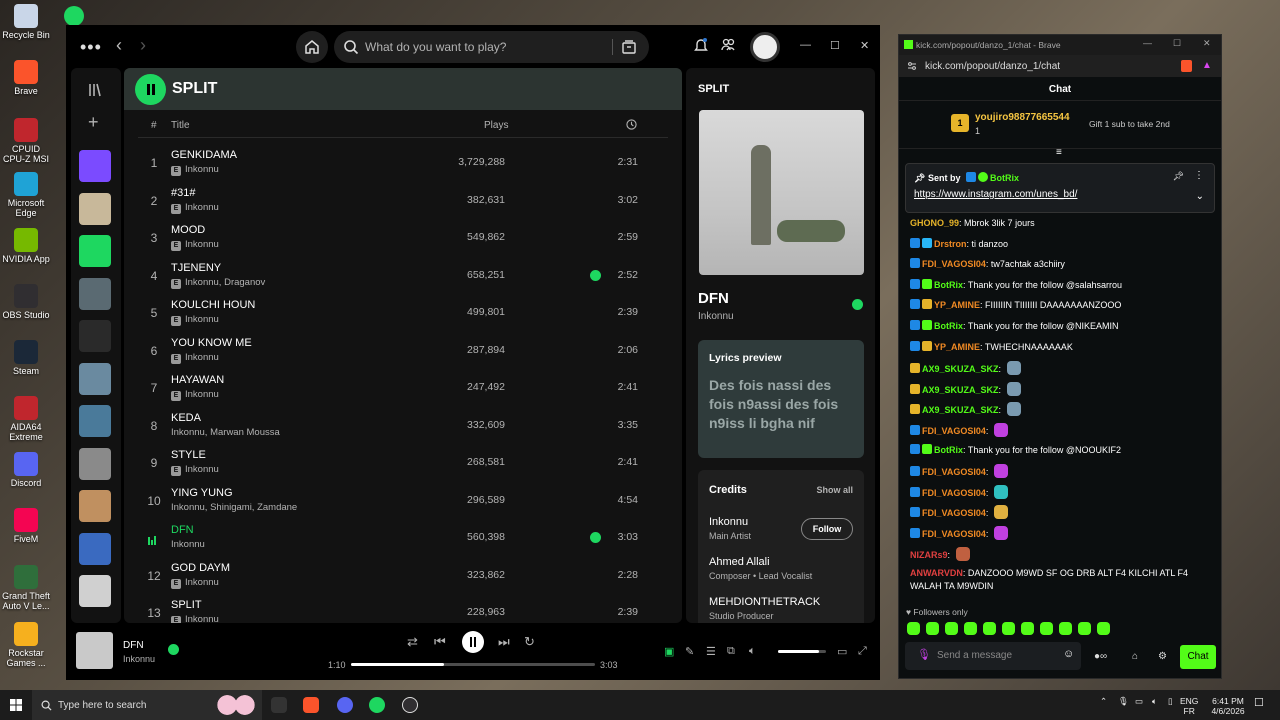 This screenshot has height=720, width=1280. Describe the element at coordinates (504, 642) in the screenshot. I see `next-track-icon: ⏭` at that location.